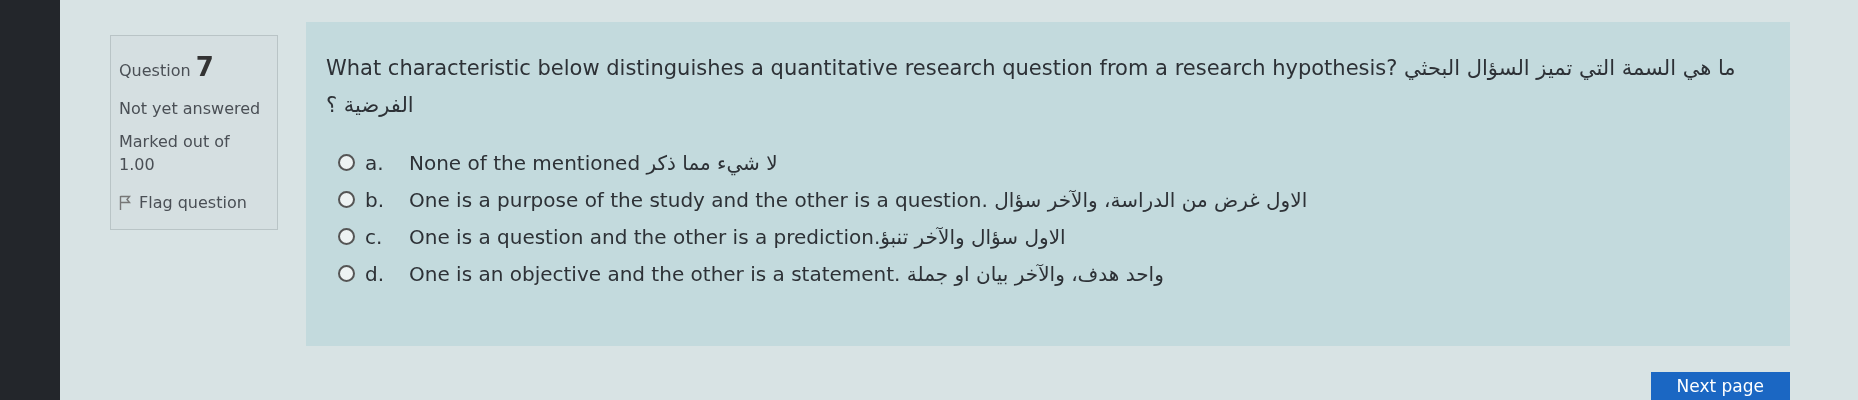  Describe the element at coordinates (193, 202) in the screenshot. I see `flag-question-link: Flag question` at that location.